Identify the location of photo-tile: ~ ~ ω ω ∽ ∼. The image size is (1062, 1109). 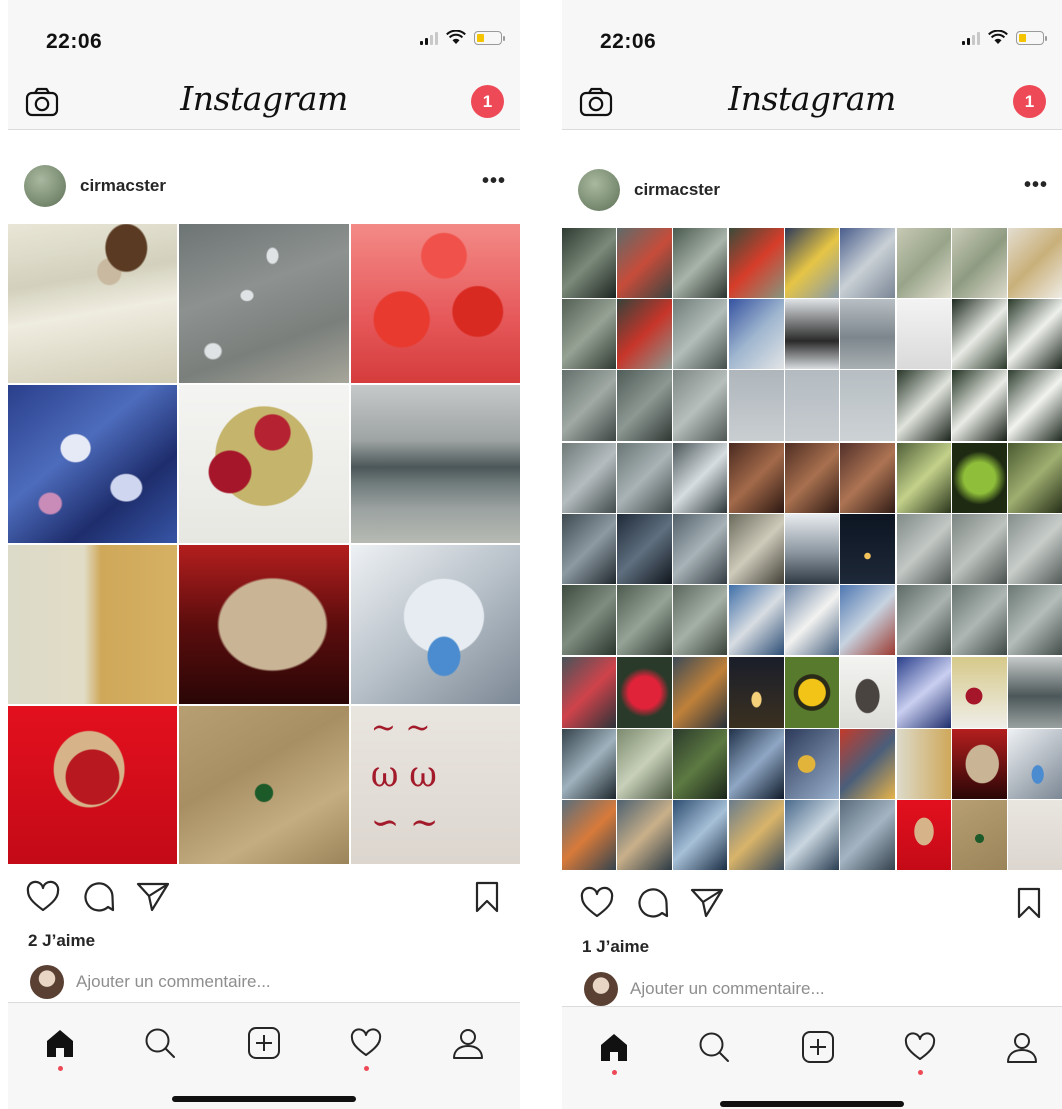
(435, 784).